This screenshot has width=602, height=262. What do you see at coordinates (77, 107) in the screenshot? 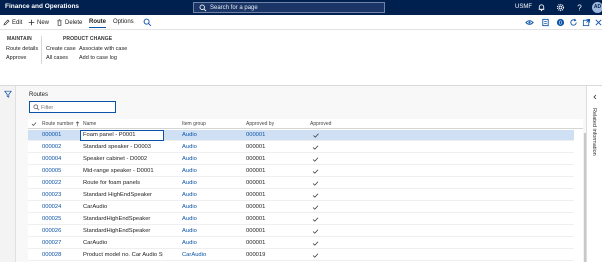
I see `filter-input` at bounding box center [77, 107].